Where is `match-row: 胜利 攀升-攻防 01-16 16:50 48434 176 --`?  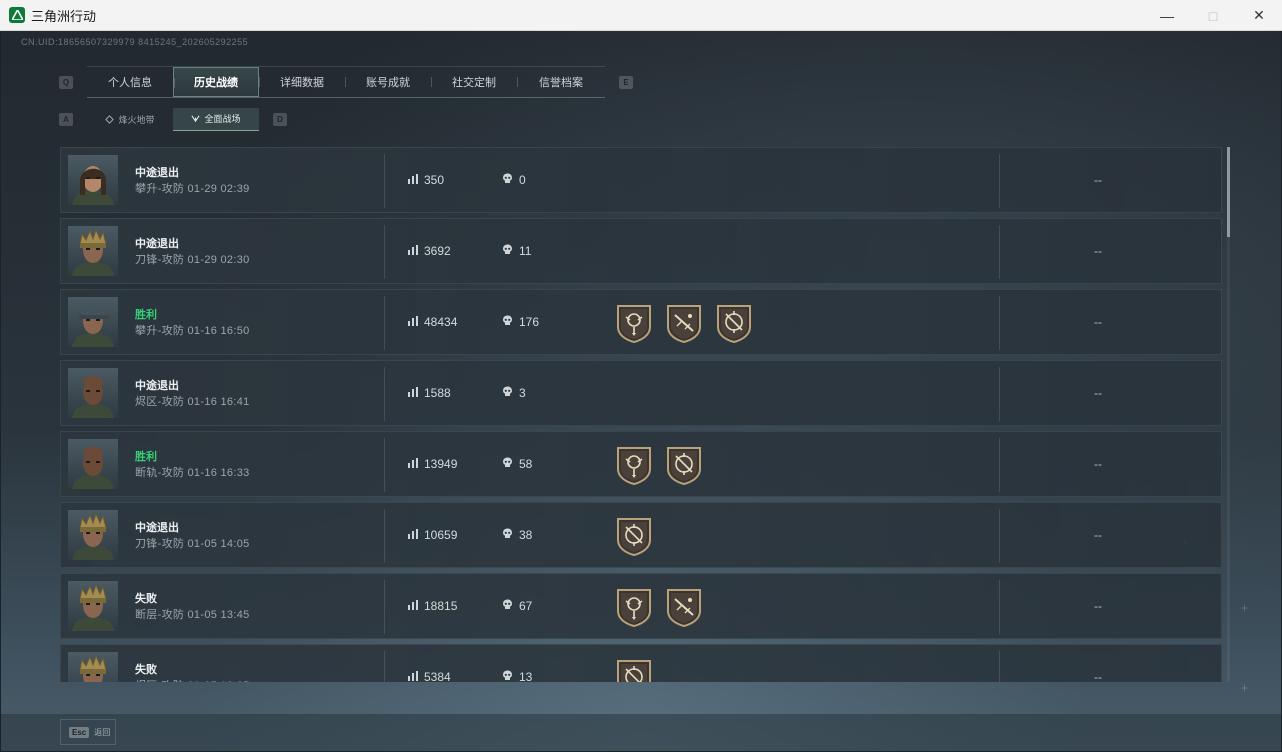 match-row: 胜利 攀升-攻防 01-16 16:50 48434 176 -- is located at coordinates (641, 322).